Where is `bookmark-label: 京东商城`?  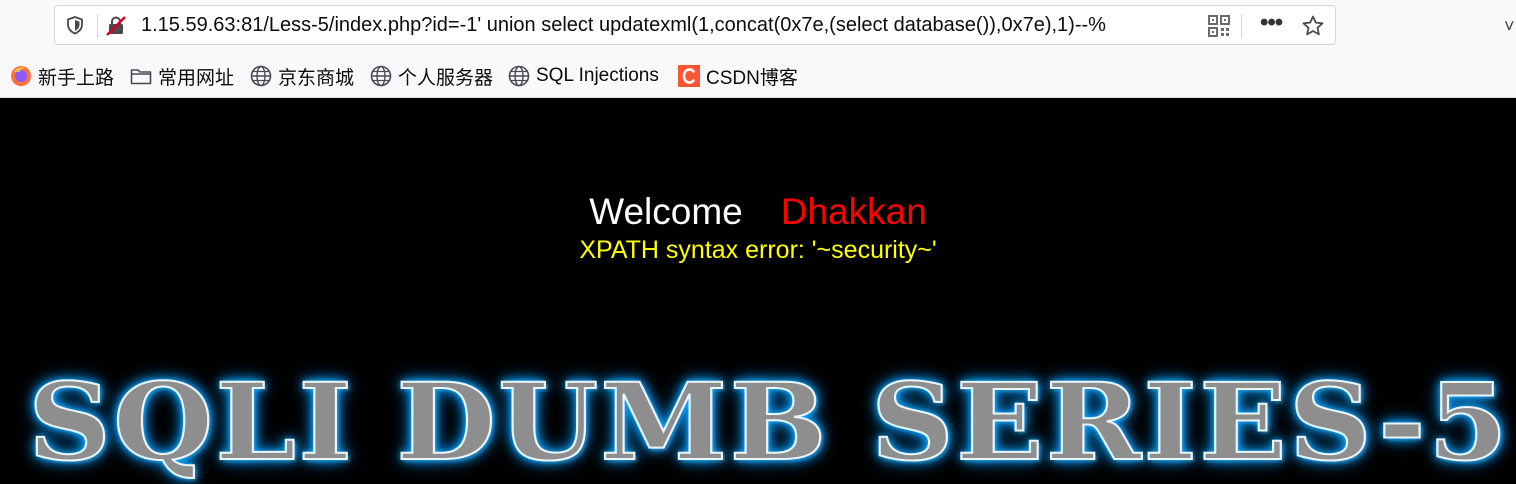 bookmark-label: 京东商城 is located at coordinates (316, 78).